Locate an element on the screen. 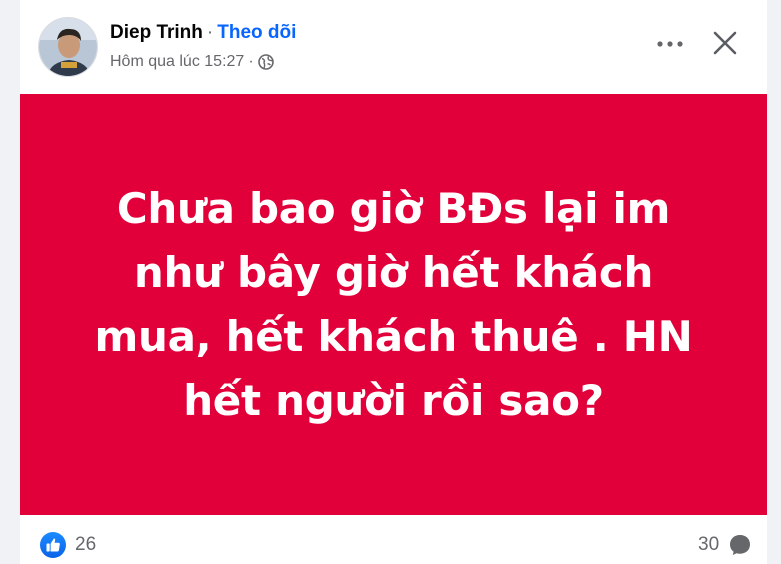 The width and height of the screenshot is (781, 564). comment-icon is located at coordinates (740, 545).